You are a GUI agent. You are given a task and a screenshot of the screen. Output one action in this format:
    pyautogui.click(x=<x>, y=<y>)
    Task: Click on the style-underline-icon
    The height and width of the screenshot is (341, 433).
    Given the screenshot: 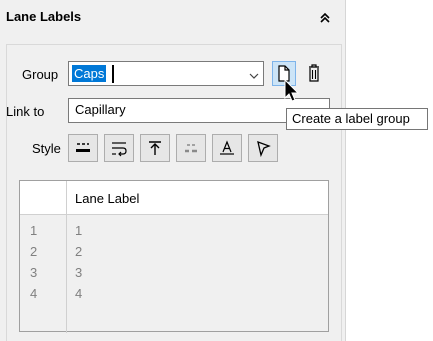 What is the action you would take?
    pyautogui.click(x=83, y=147)
    